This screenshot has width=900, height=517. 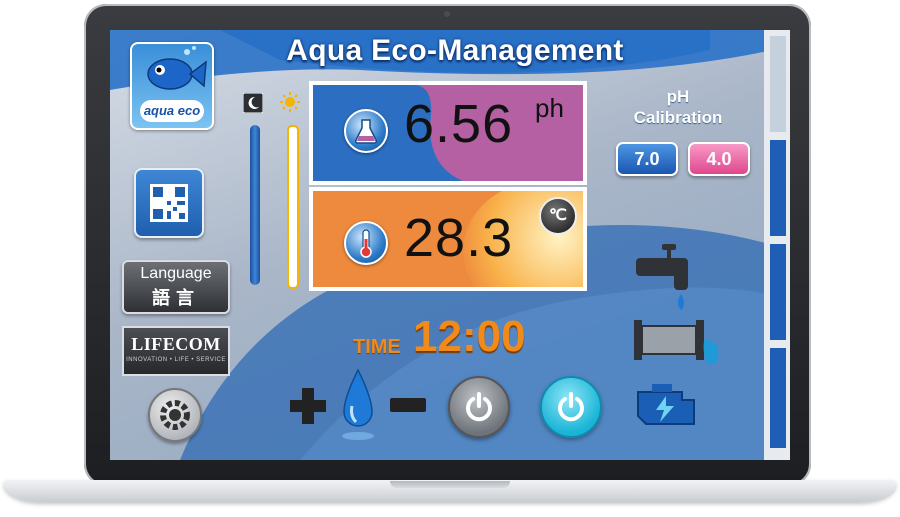 What do you see at coordinates (549, 108) in the screenshot?
I see `ph-unit: ph` at bounding box center [549, 108].